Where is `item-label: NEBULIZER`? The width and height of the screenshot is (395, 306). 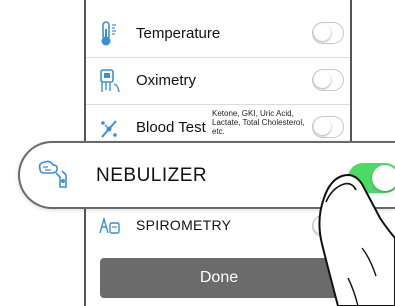 item-label: NEBULIZER is located at coordinates (152, 175).